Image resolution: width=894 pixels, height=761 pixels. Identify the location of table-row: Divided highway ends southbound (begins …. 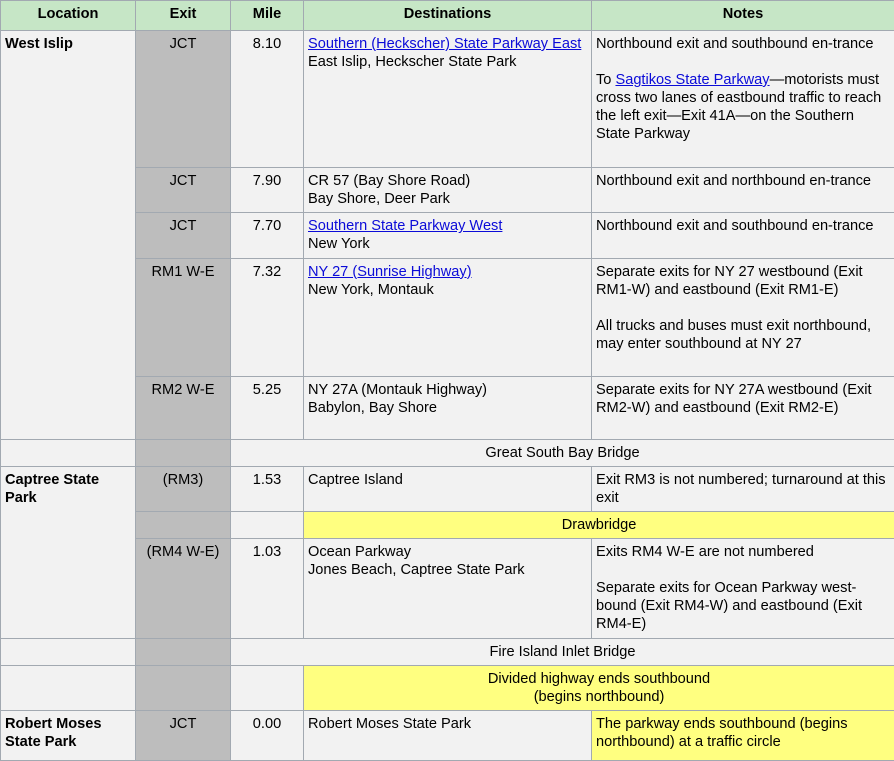
(447, 687).